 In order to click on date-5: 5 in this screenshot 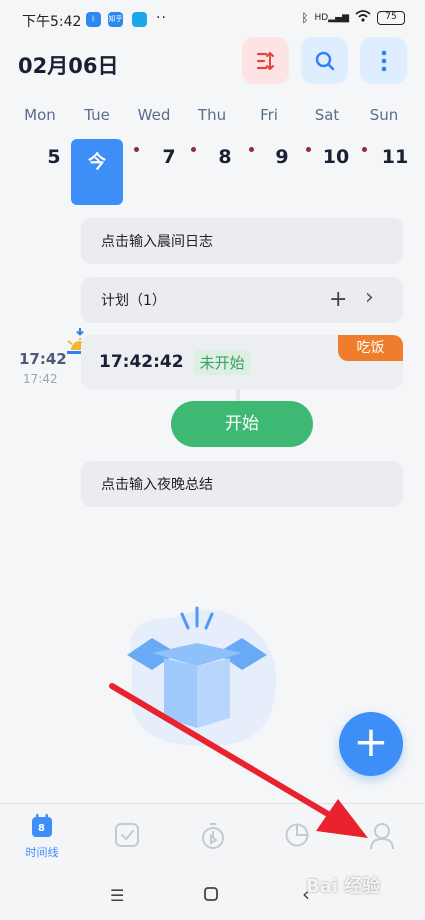, I will do `click(54, 157)`.